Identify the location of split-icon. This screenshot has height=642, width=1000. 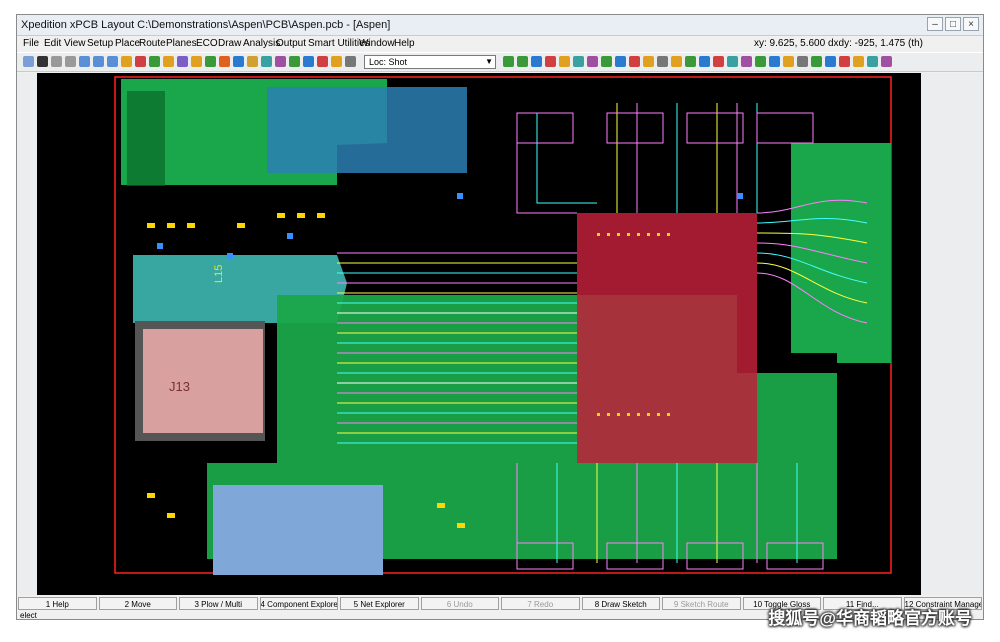
(746, 61).